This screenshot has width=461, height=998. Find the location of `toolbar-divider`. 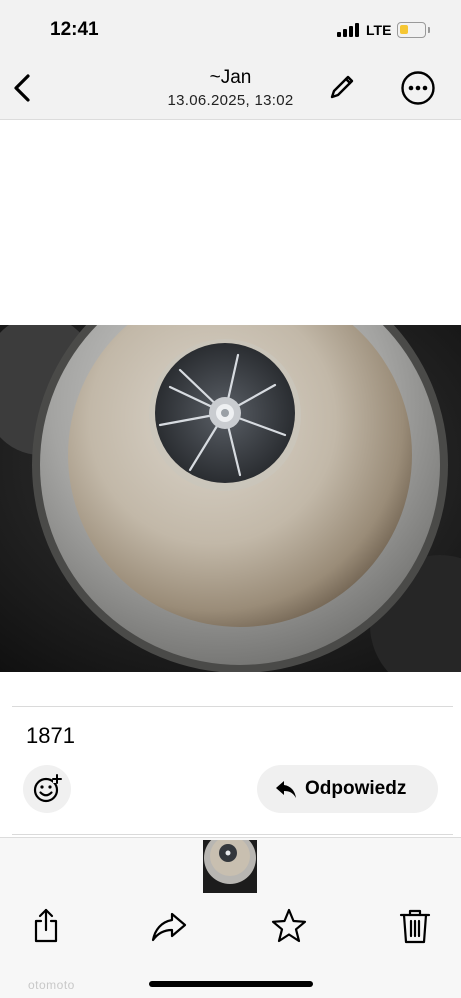

toolbar-divider is located at coordinates (232, 834).